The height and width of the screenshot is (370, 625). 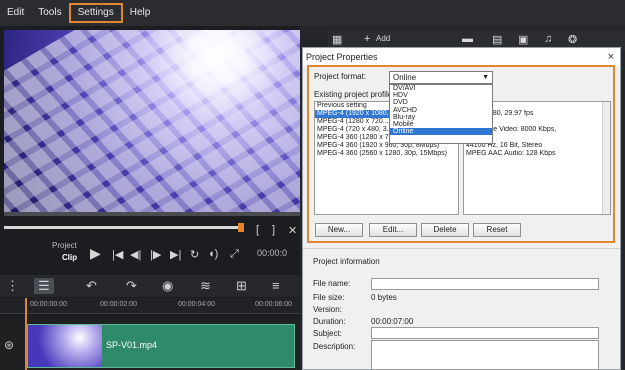 I want to click on video-filter-icon: ▤, so click(x=497, y=39).